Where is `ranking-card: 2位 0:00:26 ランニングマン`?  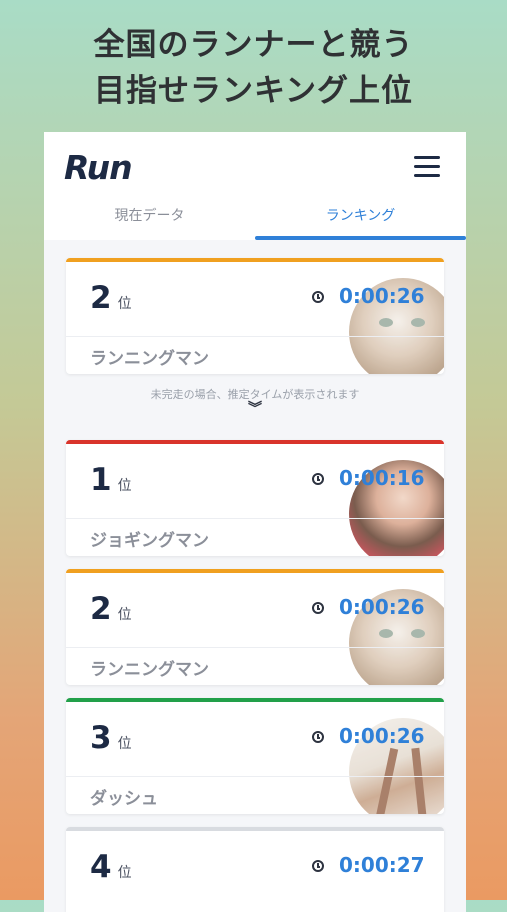
ranking-card: 2位 0:00:26 ランニングマン is located at coordinates (255, 627).